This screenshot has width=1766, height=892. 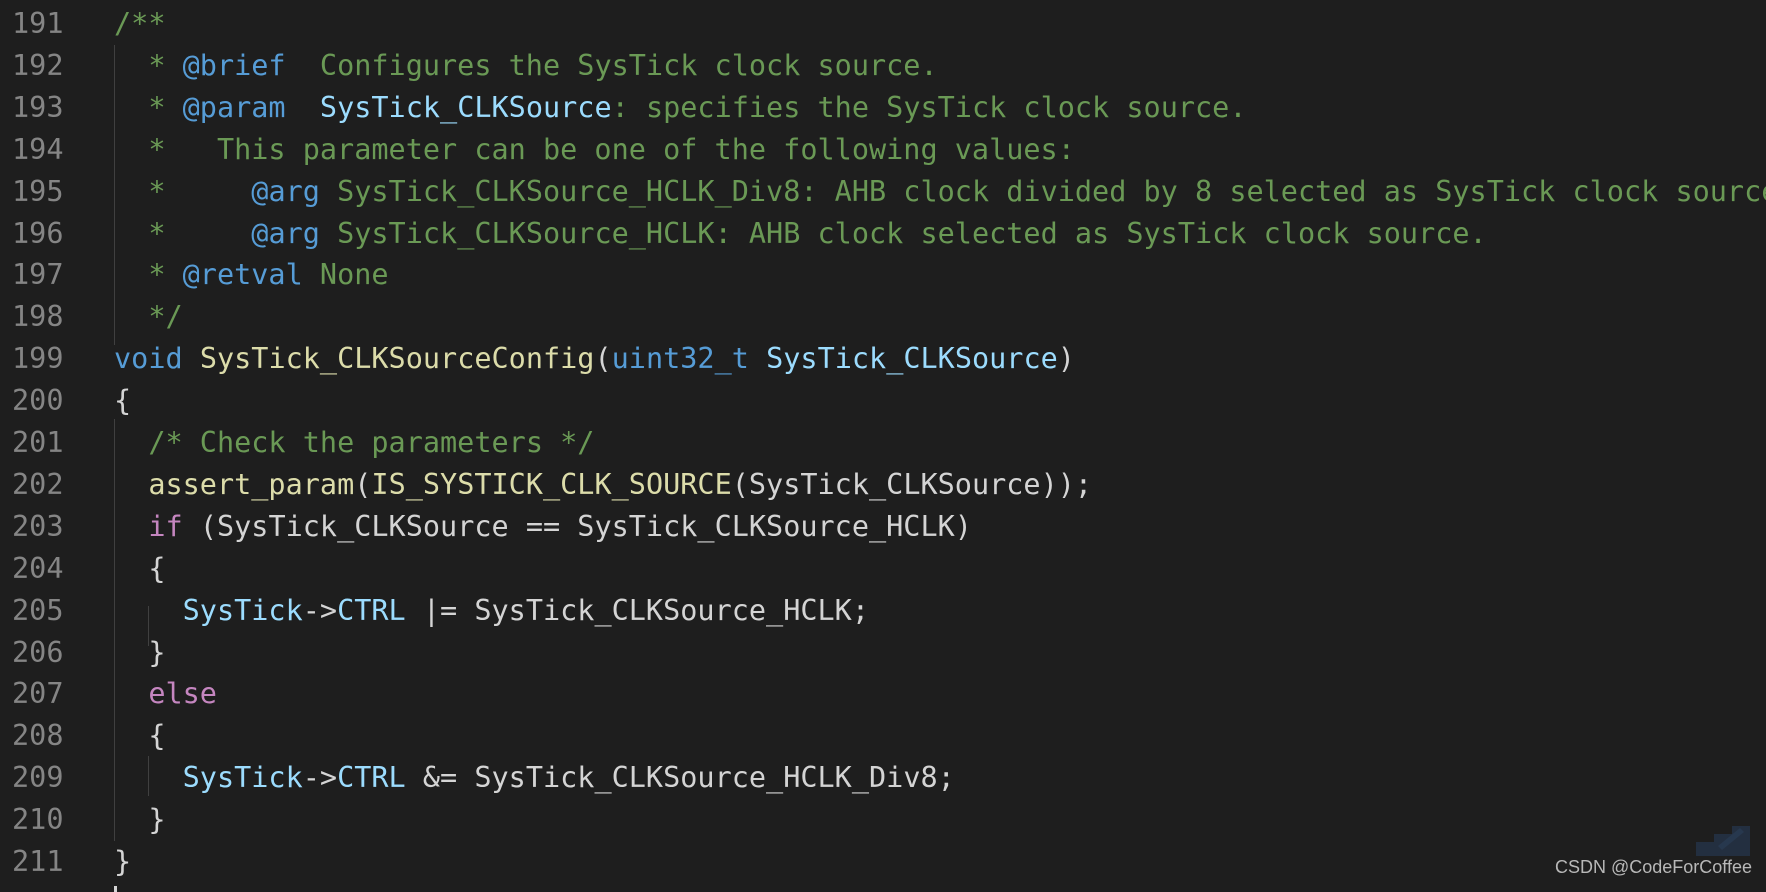 What do you see at coordinates (148, 776) in the screenshot?
I see `indent-guide-else-block` at bounding box center [148, 776].